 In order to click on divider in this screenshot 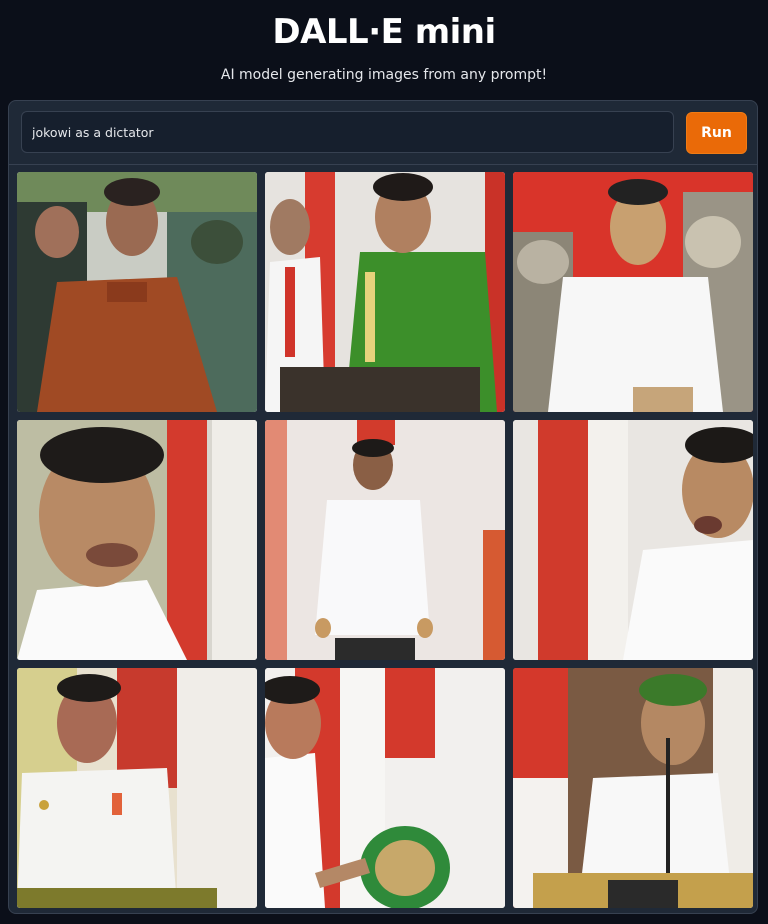, I will do `click(383, 164)`.